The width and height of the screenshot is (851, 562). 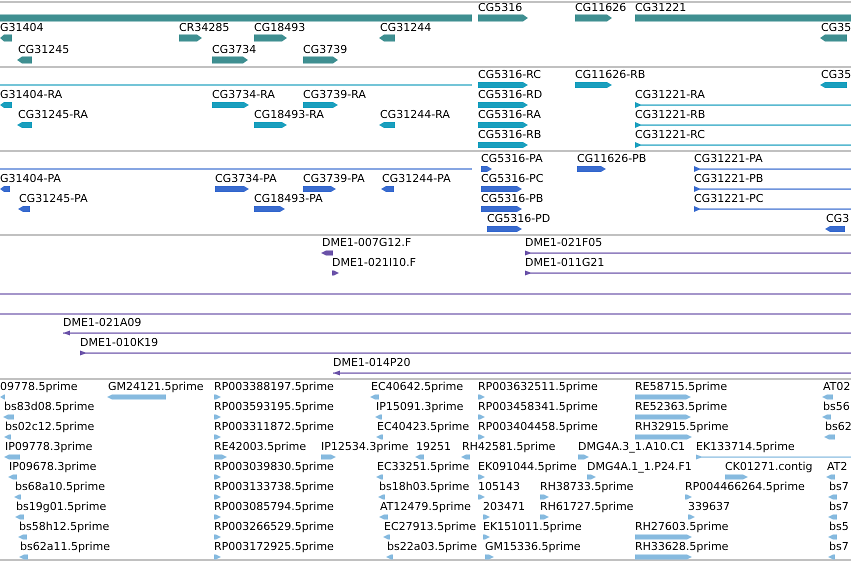 I want to click on feature-label: 09778.5prime, so click(x=39, y=387).